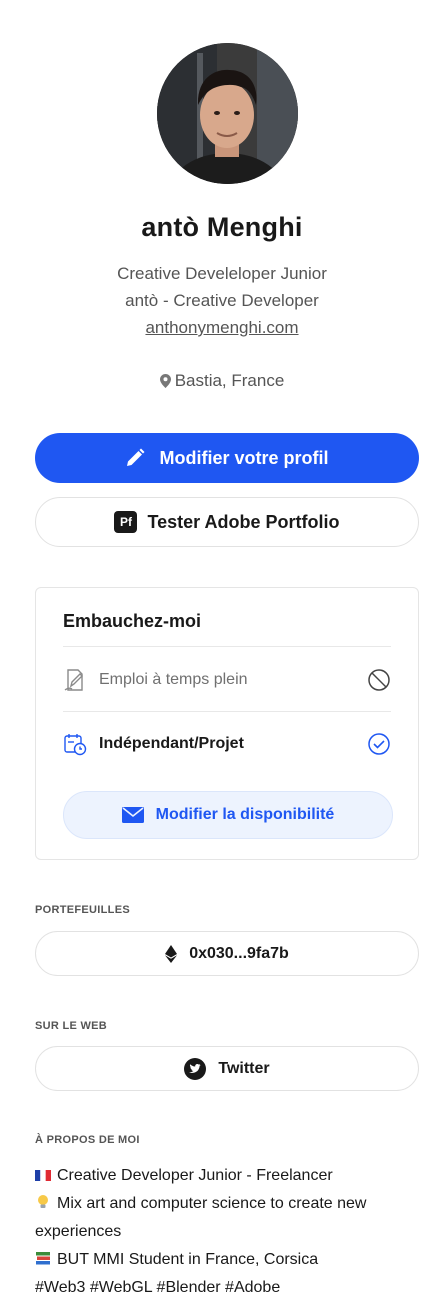 The height and width of the screenshot is (1316, 444). I want to click on profile-location: Bastia, France, so click(222, 381).